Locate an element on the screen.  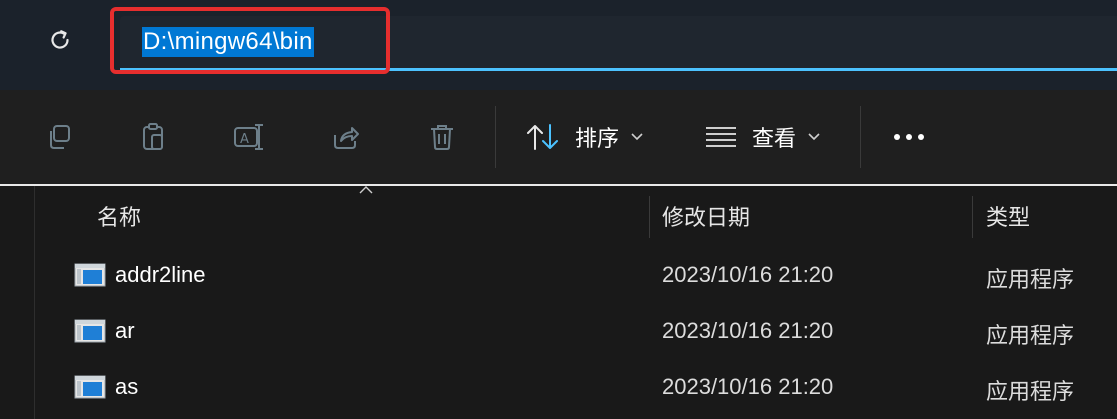
pane-border is located at coordinates (34, 302).